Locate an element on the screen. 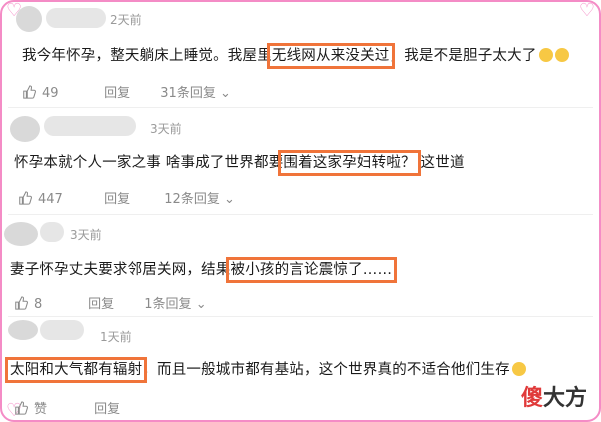 This screenshot has height=422, width=601. like-button: 8 is located at coordinates (49, 304).